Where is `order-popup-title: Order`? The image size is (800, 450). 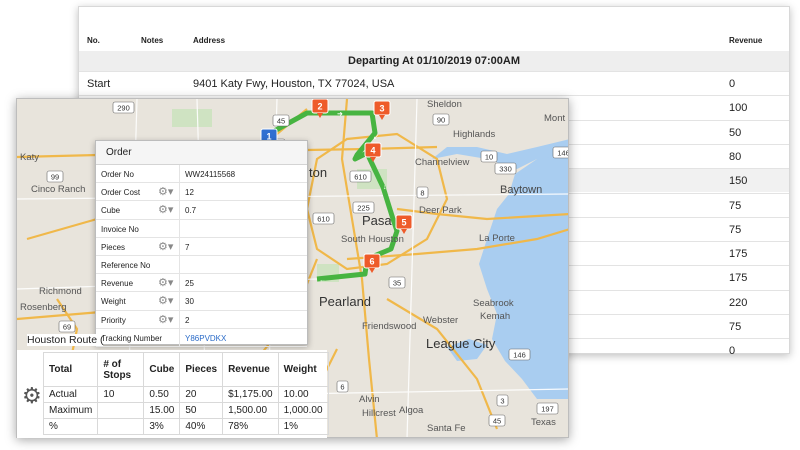
order-popup-title: Order is located at coordinates (201, 153).